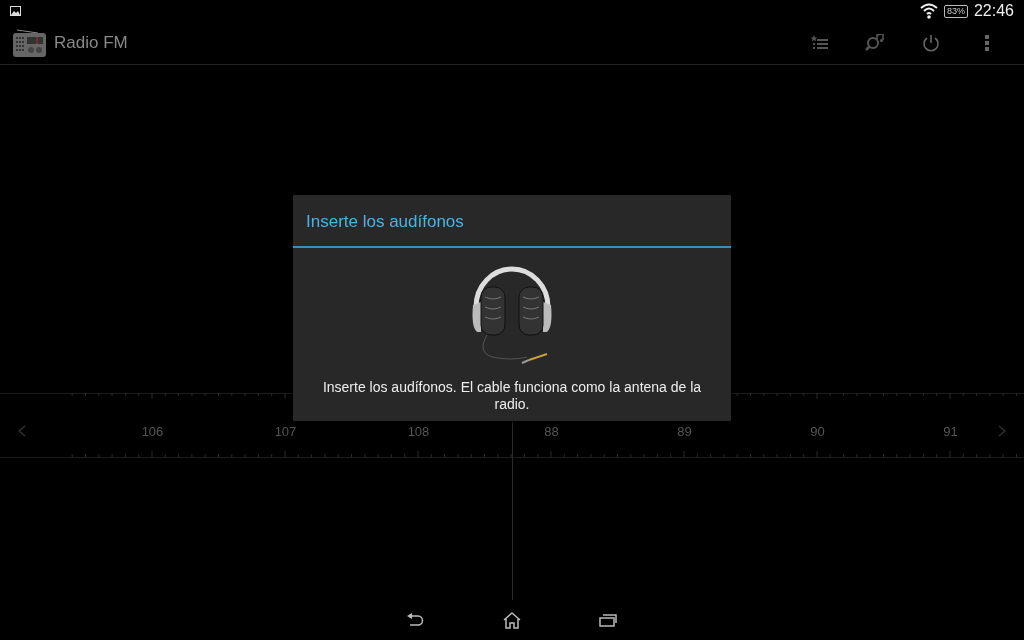 Image resolution: width=1024 pixels, height=640 pixels. What do you see at coordinates (512, 221) in the screenshot?
I see `dialog-title: Inserte los audífonos` at bounding box center [512, 221].